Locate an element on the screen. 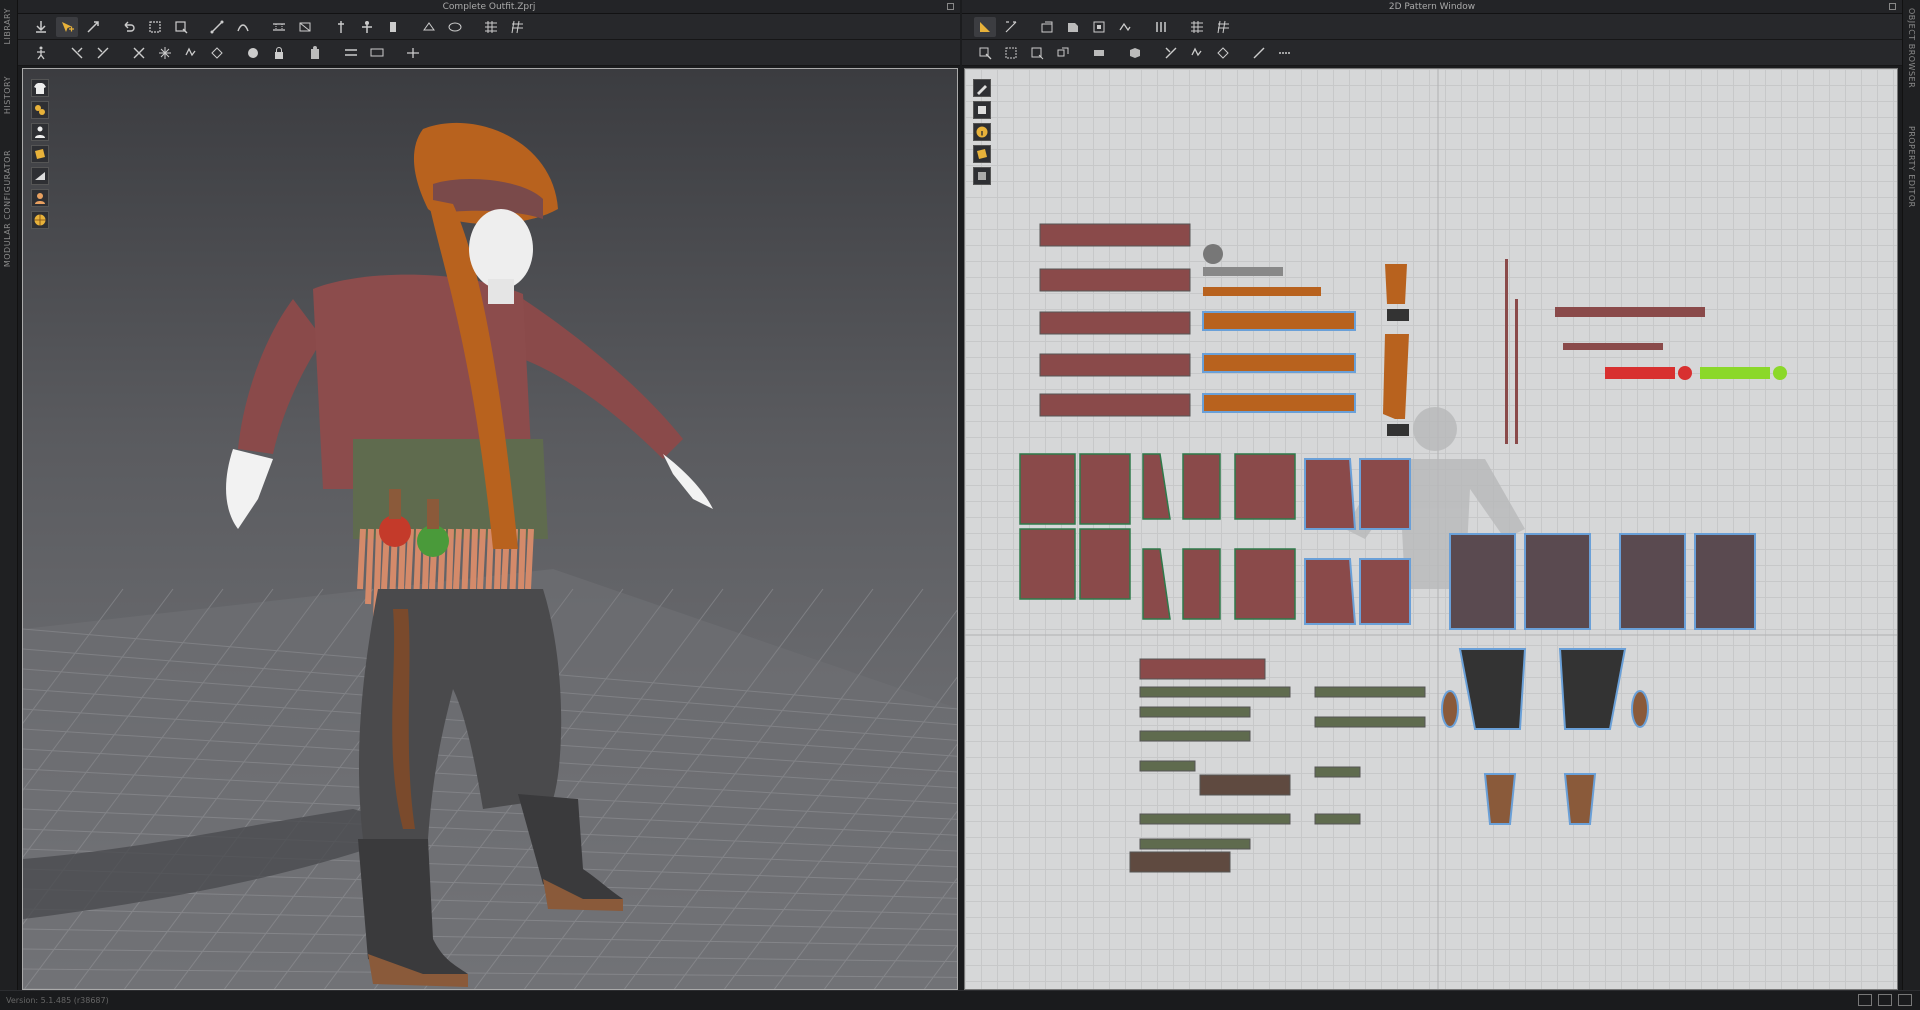  fabric-render-icon is located at coordinates (40, 110).